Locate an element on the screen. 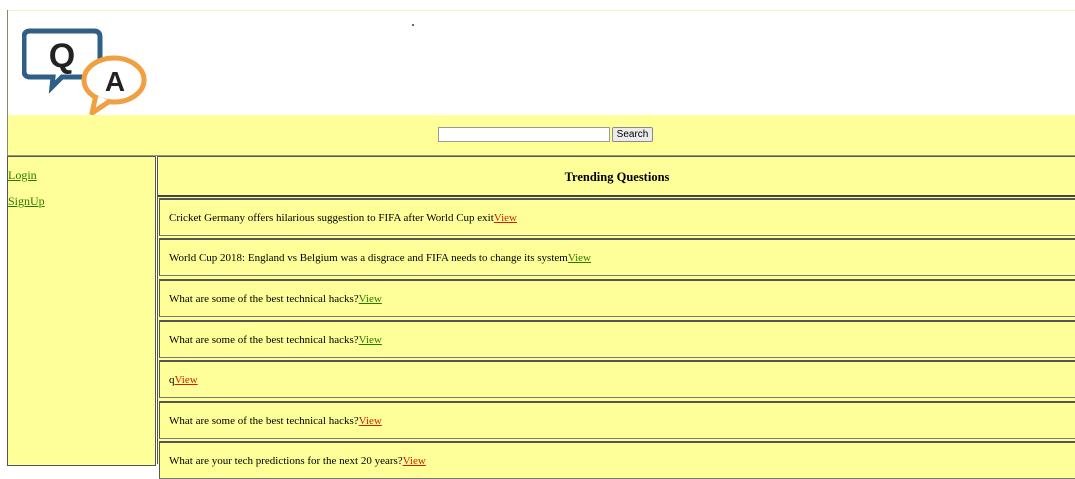  qa-logo: Q A is located at coordinates (84, 72).